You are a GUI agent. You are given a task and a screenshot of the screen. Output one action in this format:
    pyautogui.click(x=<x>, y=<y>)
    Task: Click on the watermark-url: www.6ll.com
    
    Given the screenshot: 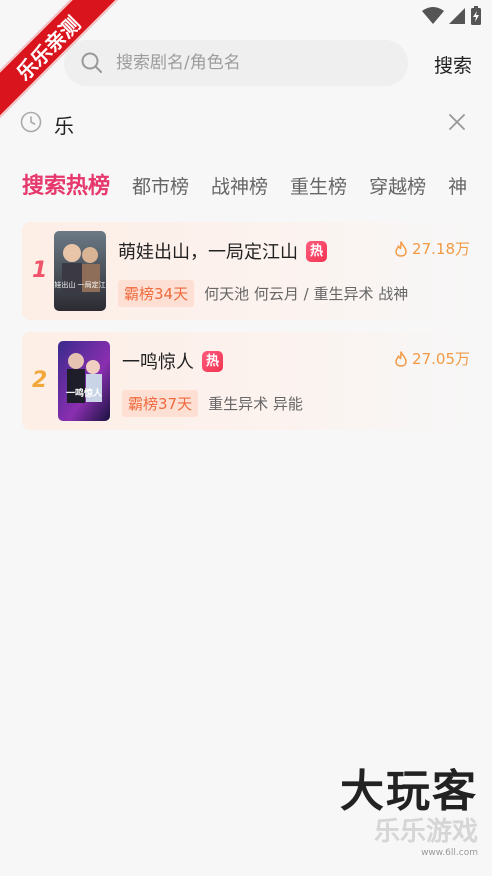 What is the action you would take?
    pyautogui.click(x=449, y=853)
    